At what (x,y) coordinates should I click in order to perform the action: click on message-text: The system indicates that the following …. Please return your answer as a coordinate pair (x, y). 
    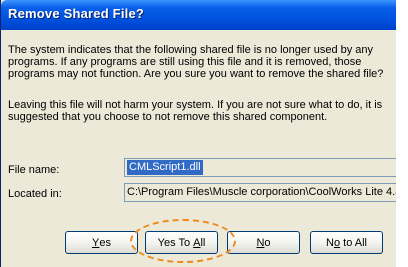
    Looking at the image, I should click on (196, 62).